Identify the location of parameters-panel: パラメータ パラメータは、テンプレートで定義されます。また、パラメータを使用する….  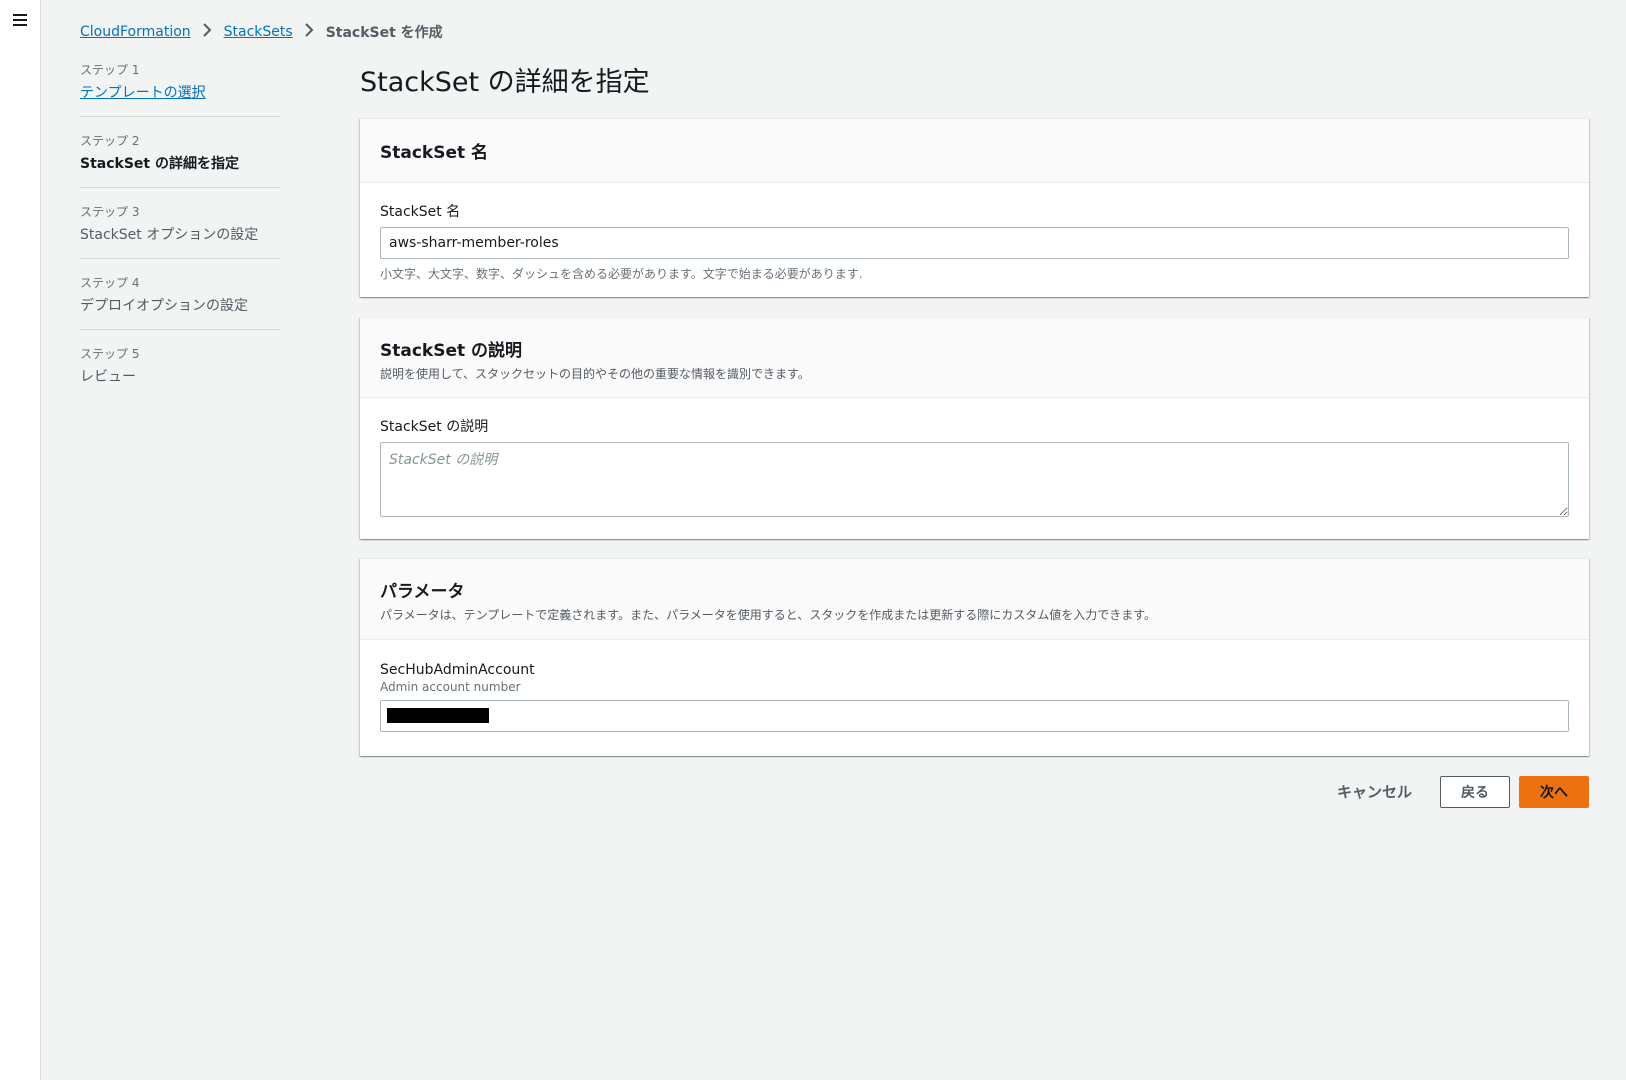
(974, 657).